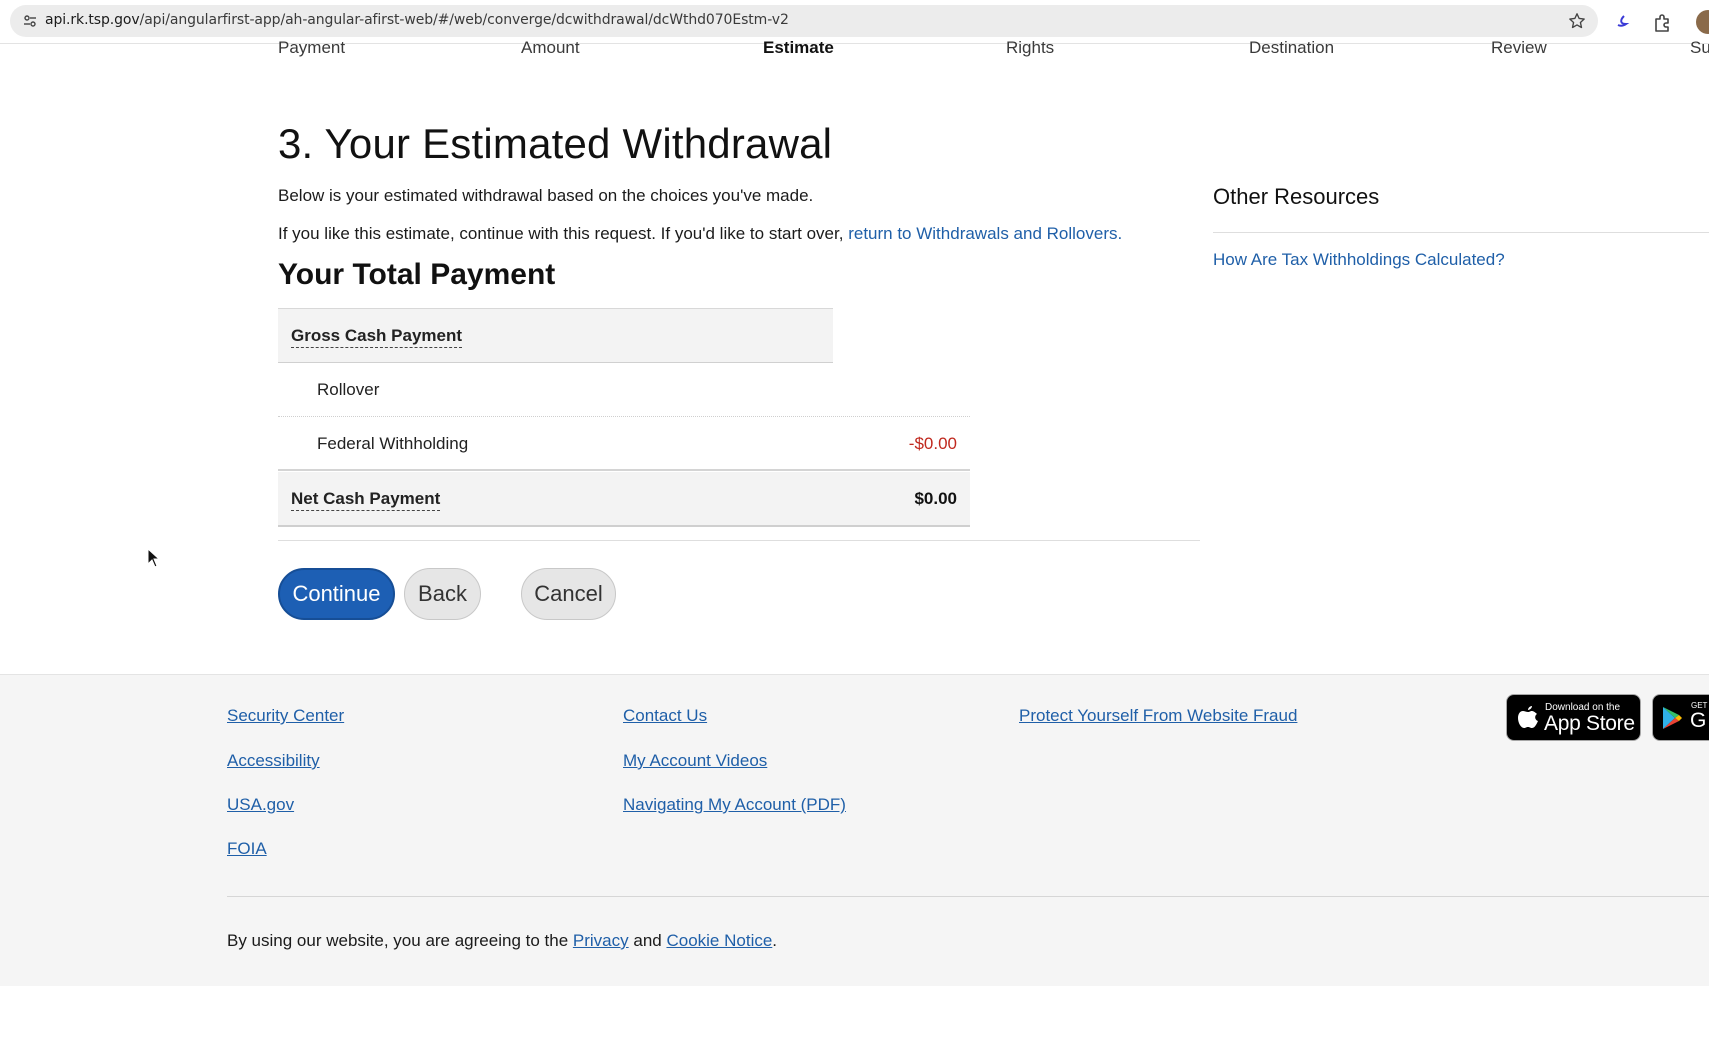 Image resolution: width=1709 pixels, height=1046 pixels. I want to click on app-store-badge: Download on the App Store, so click(1573, 717).